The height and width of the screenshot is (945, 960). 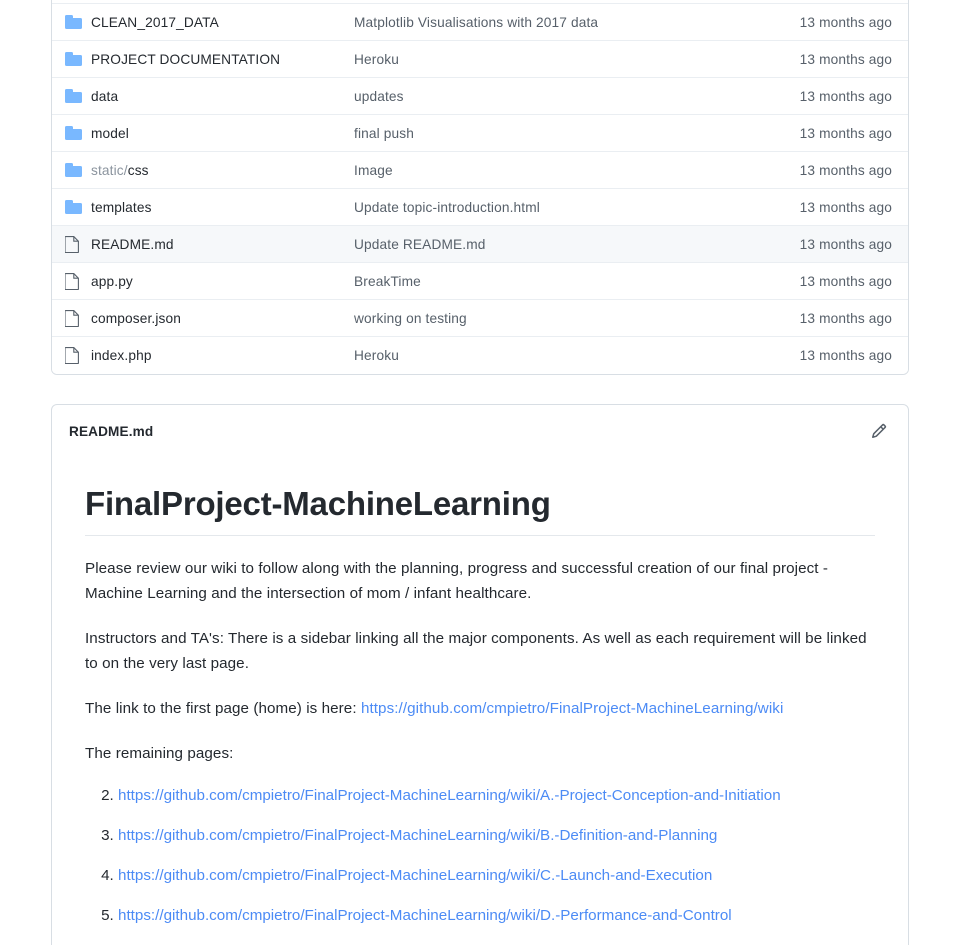 What do you see at coordinates (318, 503) in the screenshot?
I see `readme-title: FinalProject-MachineLearning` at bounding box center [318, 503].